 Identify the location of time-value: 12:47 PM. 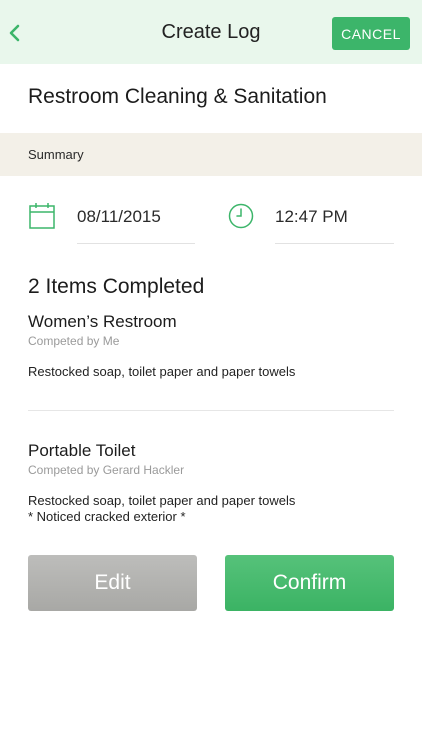
(311, 216).